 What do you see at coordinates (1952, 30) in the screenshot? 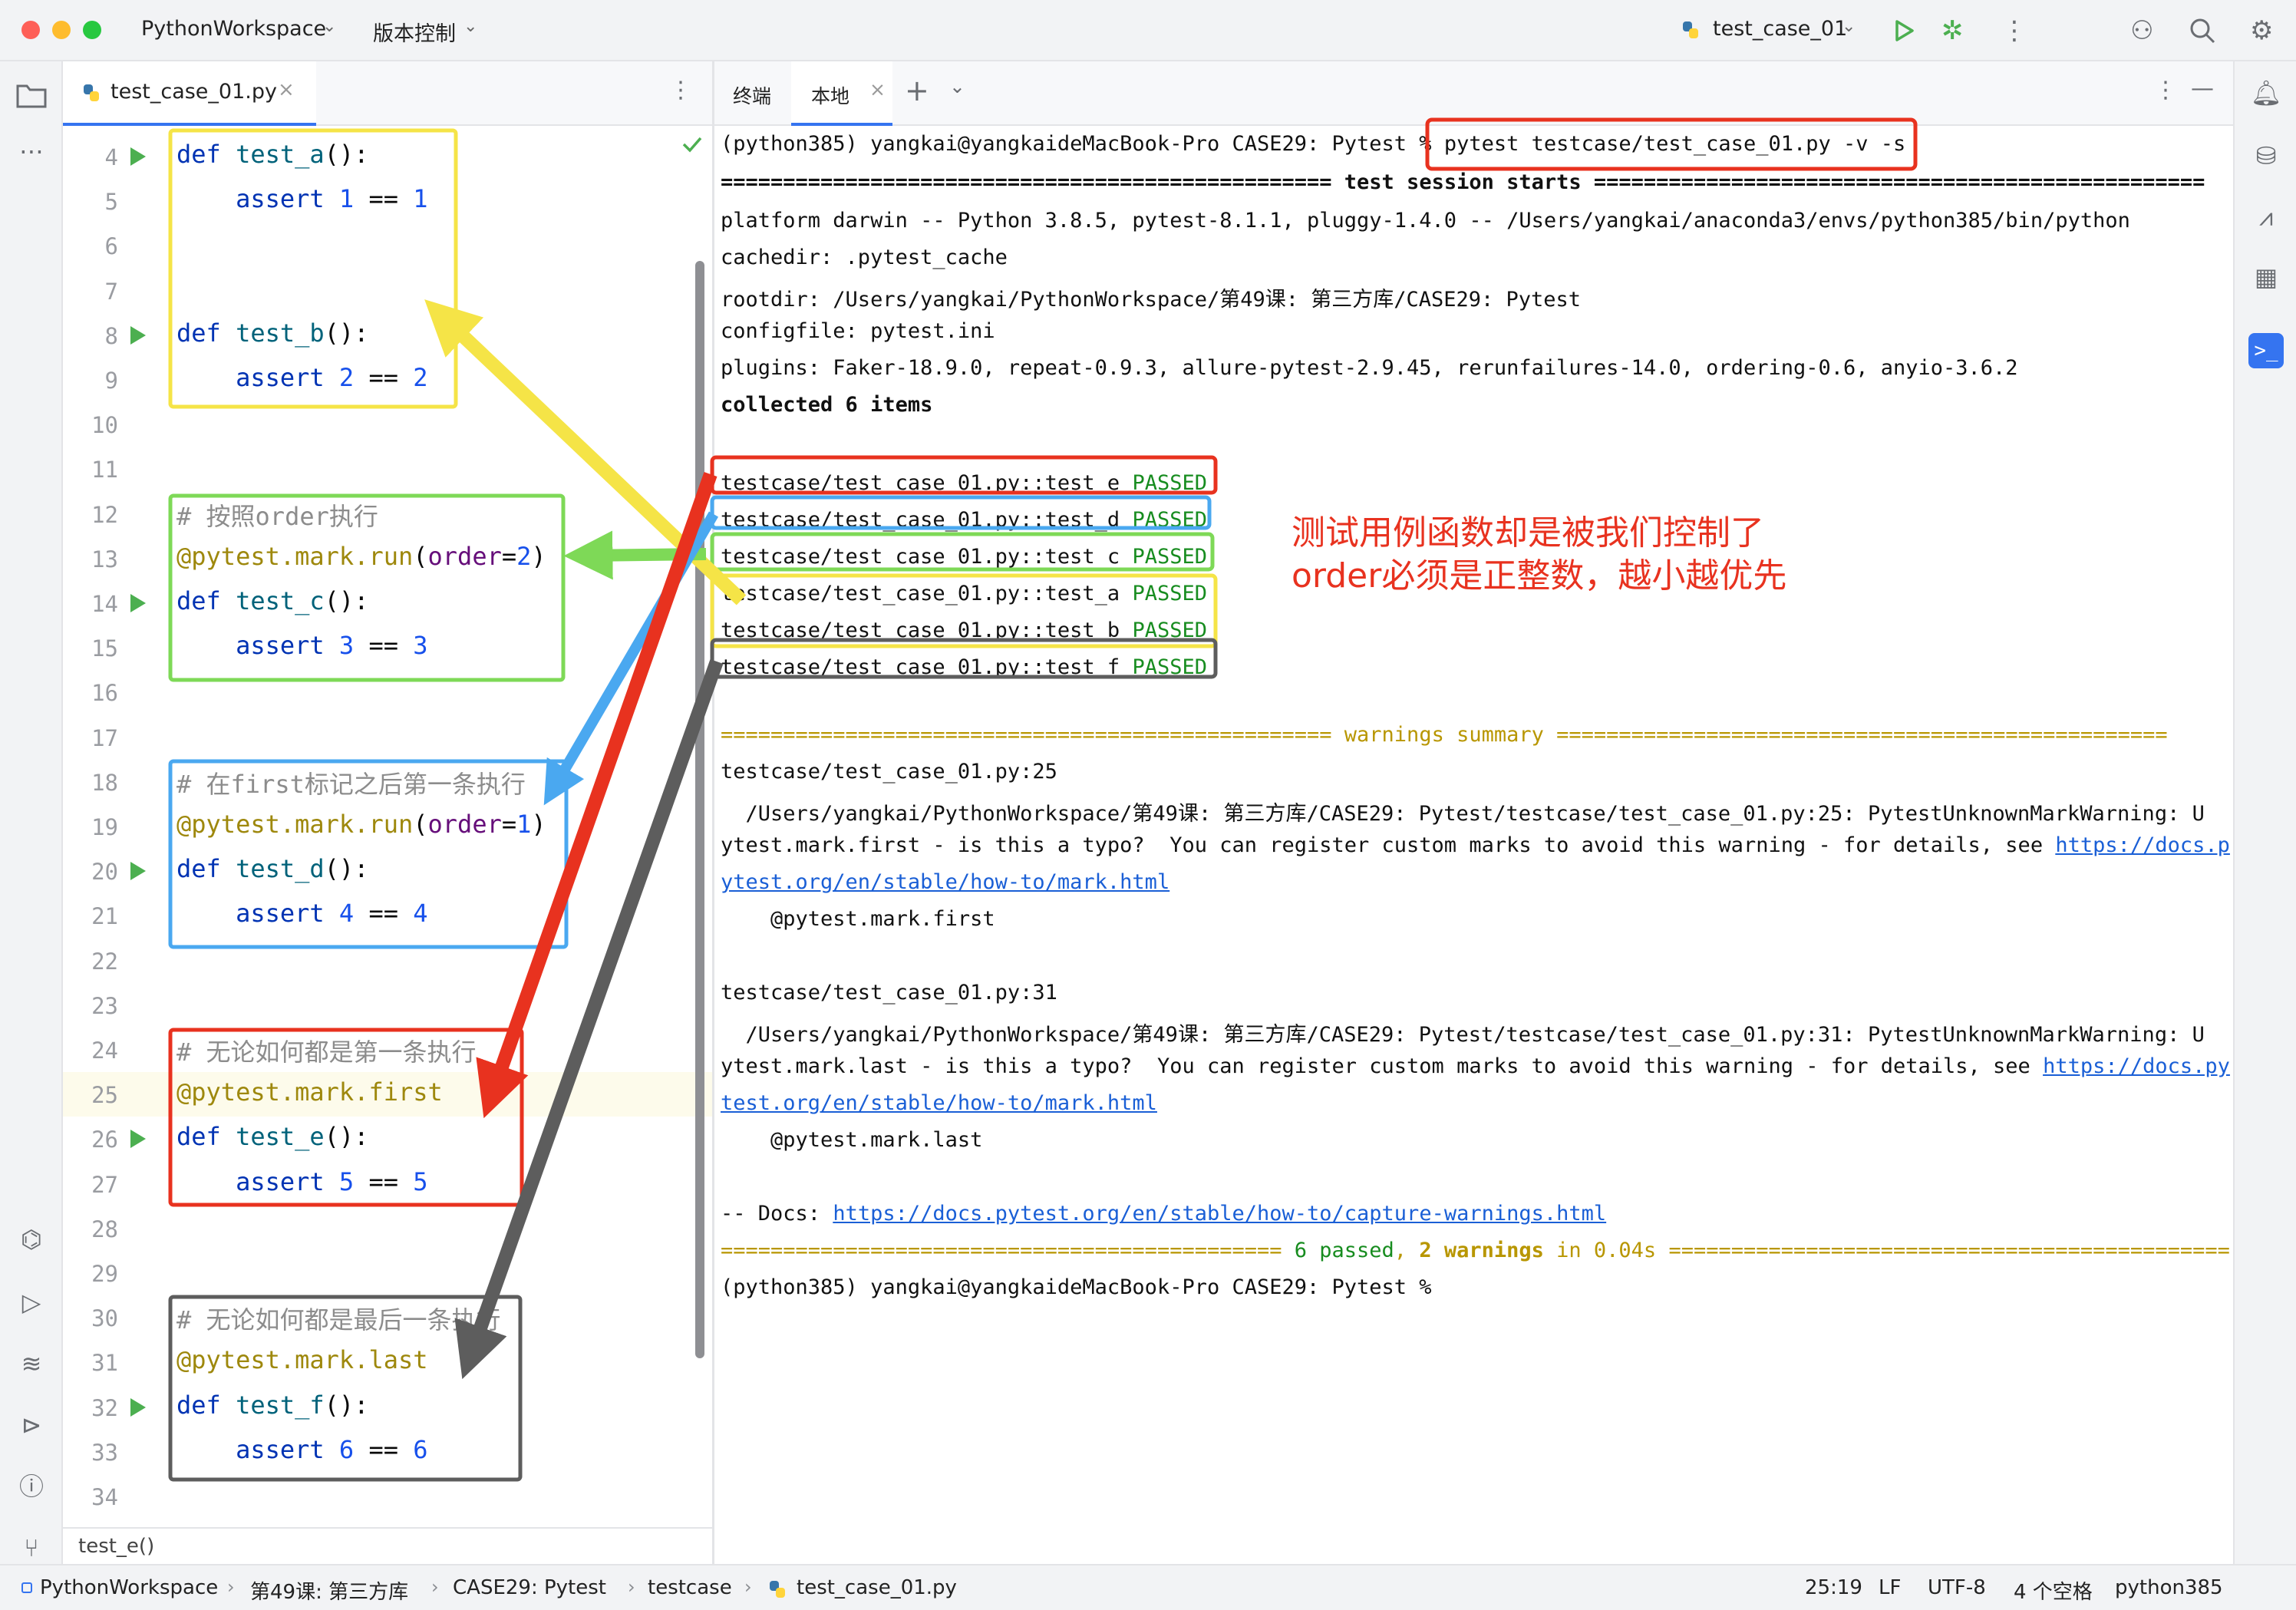
I see `debug-icon: ✲` at bounding box center [1952, 30].